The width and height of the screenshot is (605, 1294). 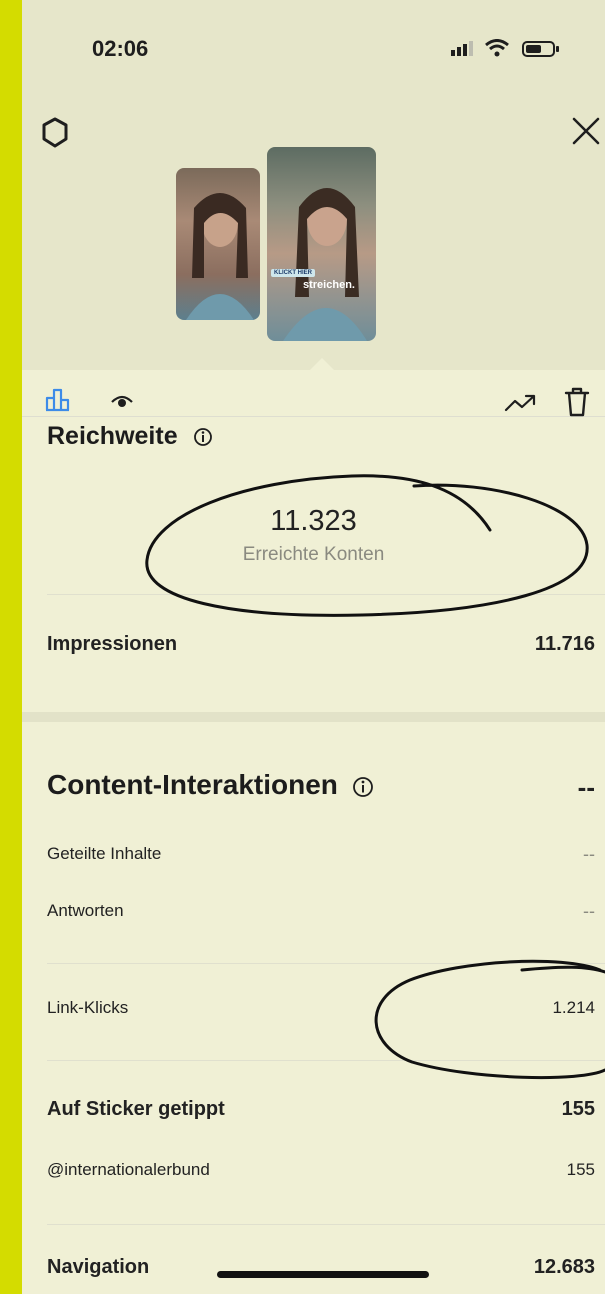 I want to click on trending-up-icon, so click(x=521, y=403).